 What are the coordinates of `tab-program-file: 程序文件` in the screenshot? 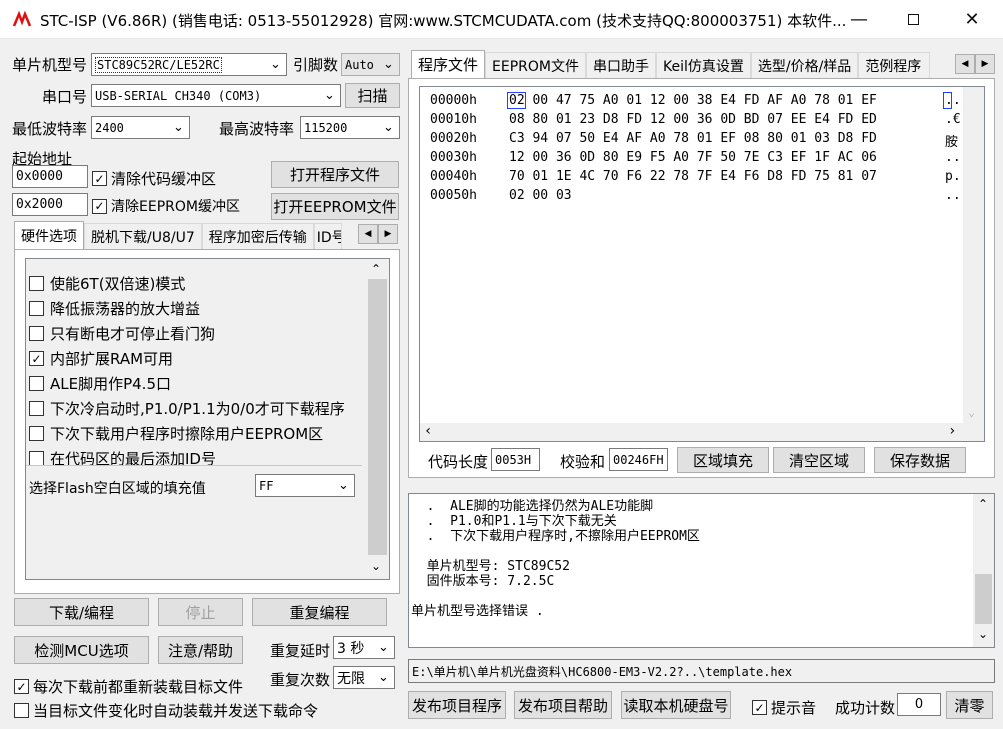 It's located at (448, 64).